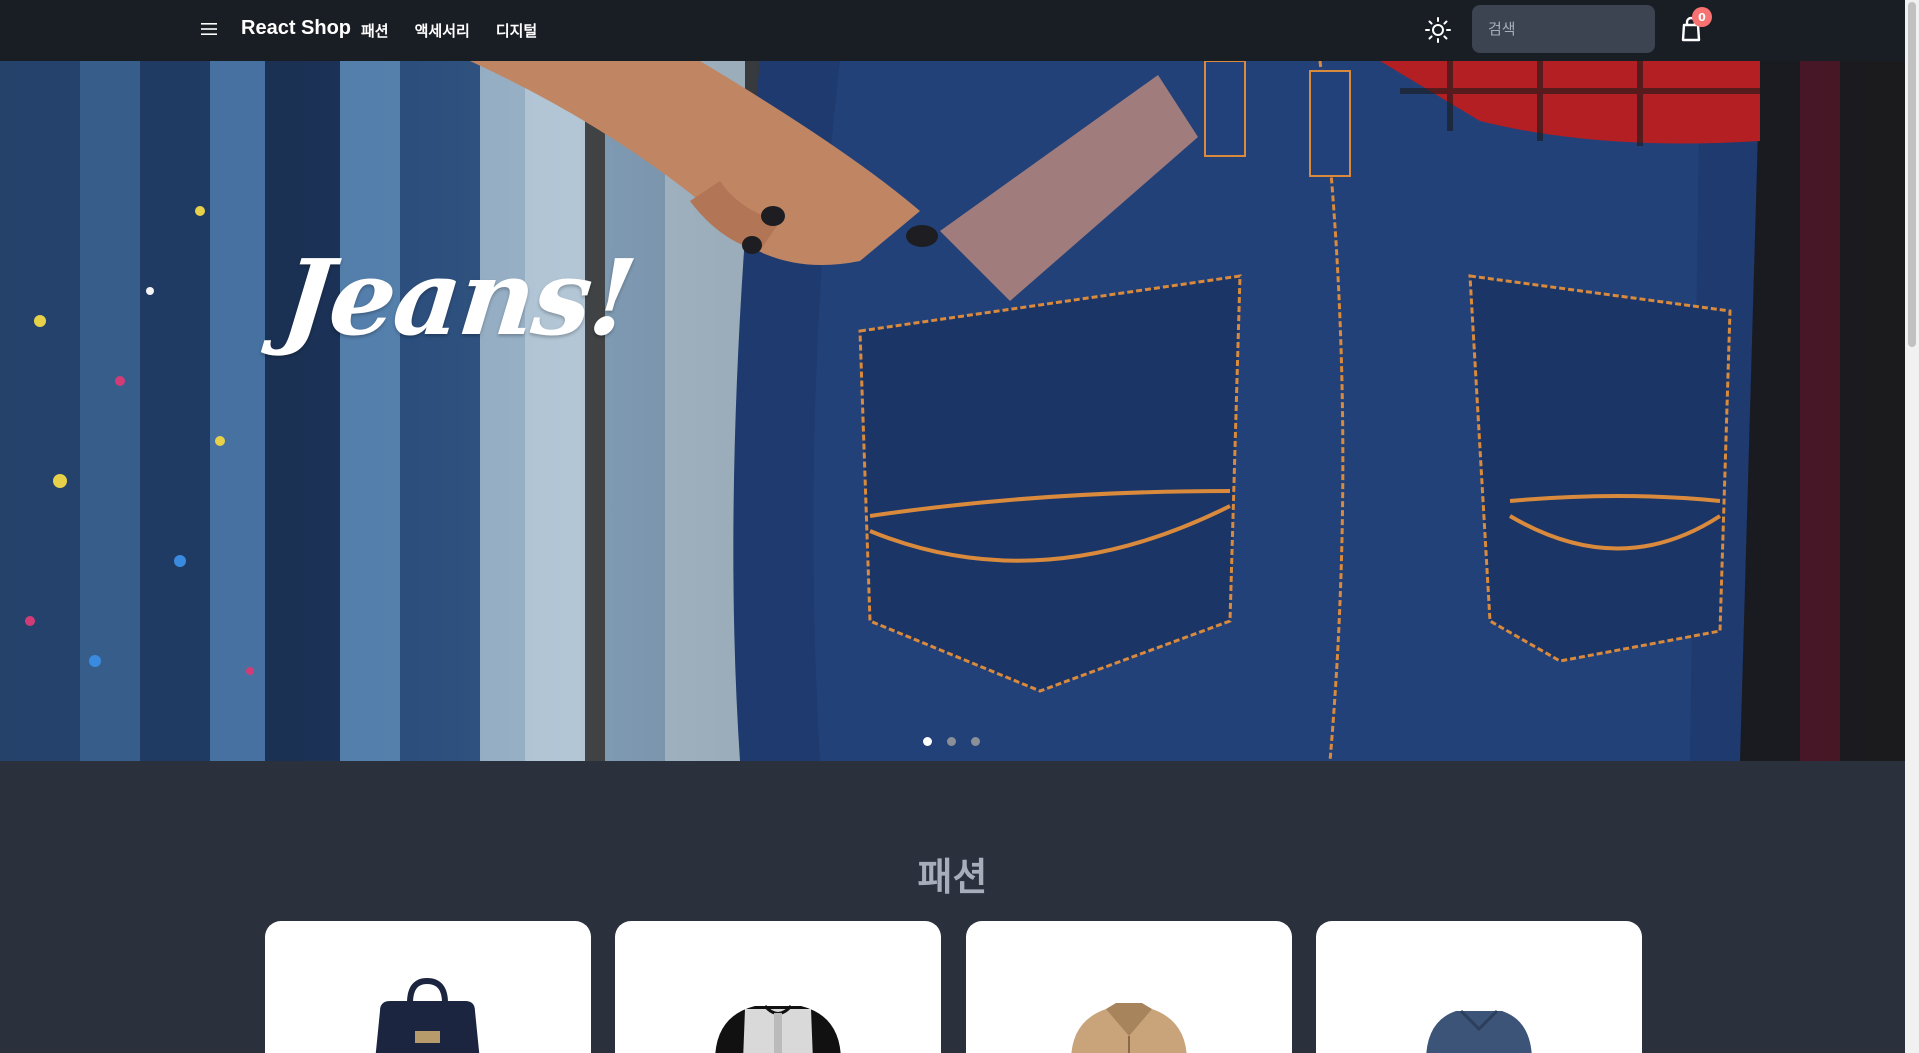 The image size is (1919, 1053). Describe the element at coordinates (952, 30) in the screenshot. I see `navbar: React Shop 패션 액세서리 디지털 0` at that location.